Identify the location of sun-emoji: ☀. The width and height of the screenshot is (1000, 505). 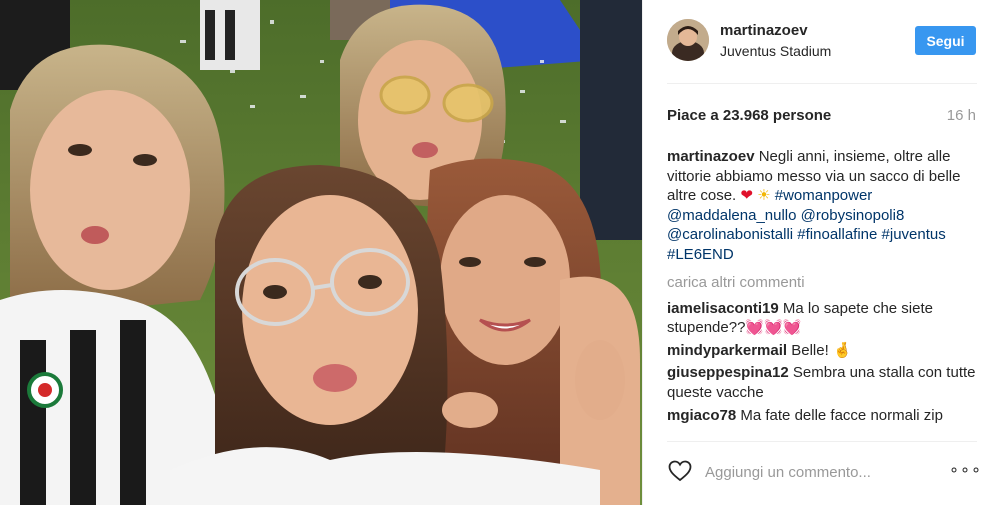
(764, 196).